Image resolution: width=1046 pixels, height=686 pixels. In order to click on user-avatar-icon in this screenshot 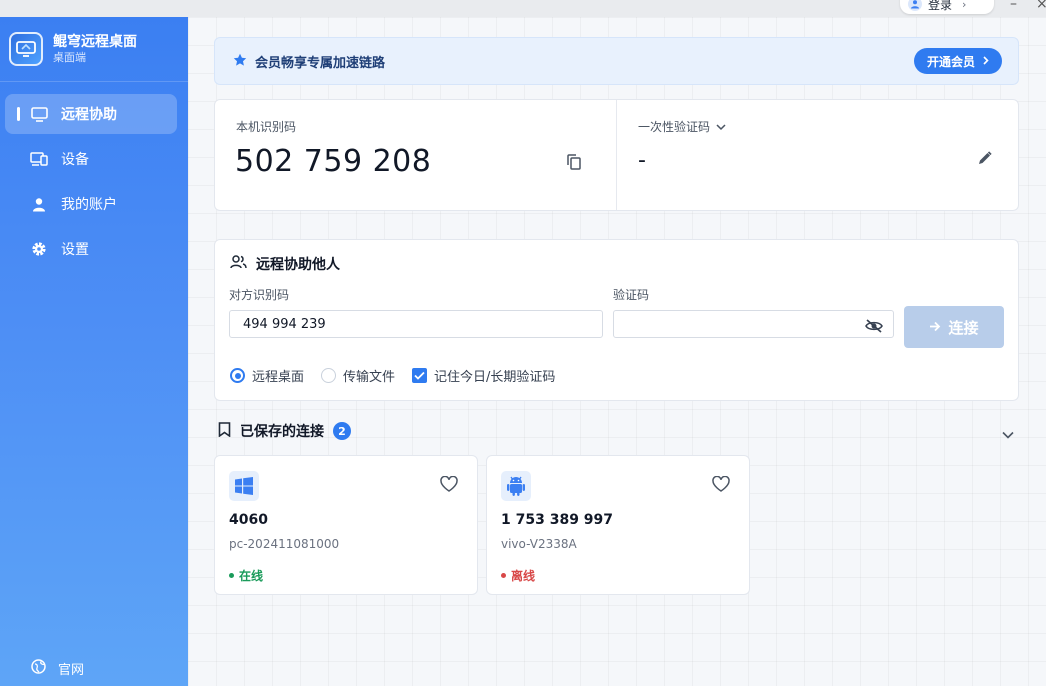, I will do `click(915, 5)`.